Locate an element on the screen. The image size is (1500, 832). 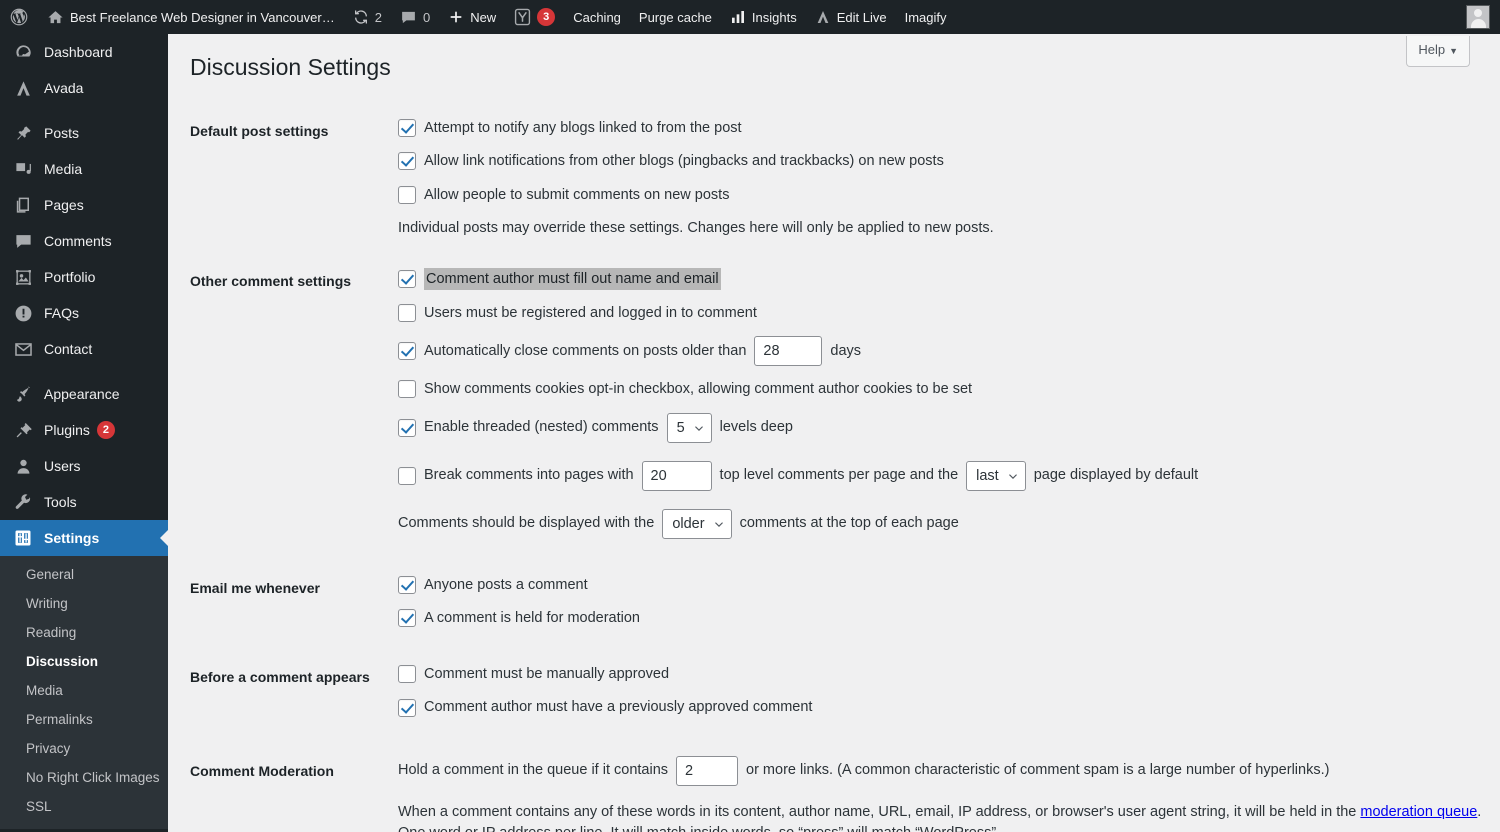
checkbox-previously-approved is located at coordinates (407, 707).